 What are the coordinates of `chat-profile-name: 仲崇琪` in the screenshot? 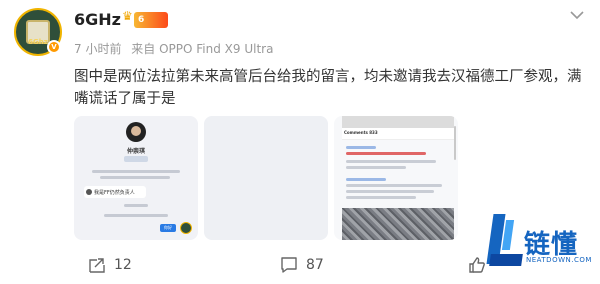 It's located at (135, 151).